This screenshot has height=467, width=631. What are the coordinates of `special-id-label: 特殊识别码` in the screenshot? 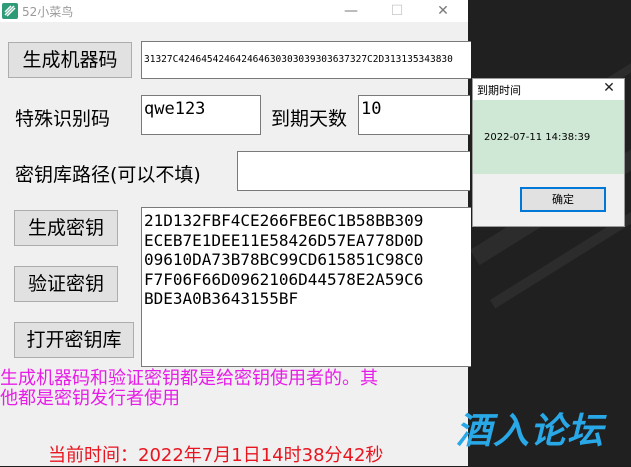 It's located at (63, 119).